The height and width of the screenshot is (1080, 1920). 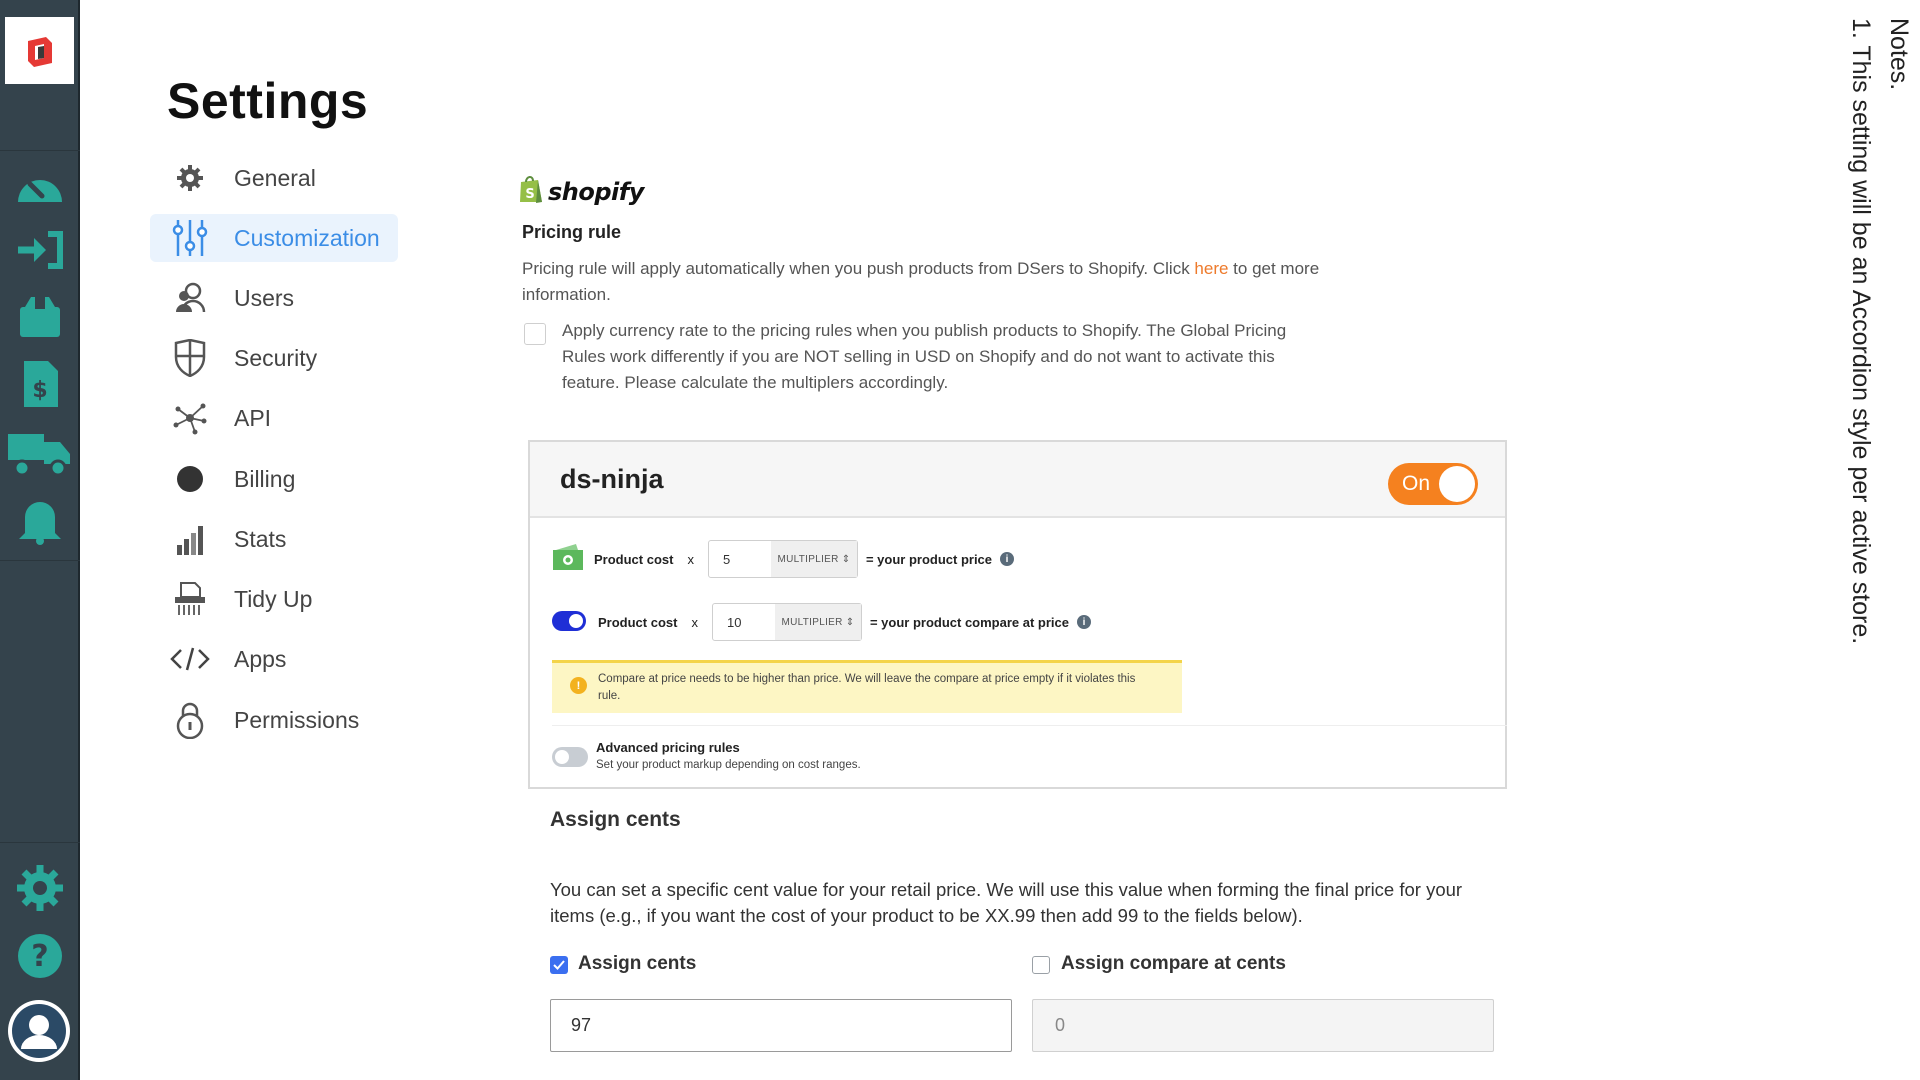 I want to click on advanced-pricing-title: Advanced pricing rules, so click(x=668, y=747).